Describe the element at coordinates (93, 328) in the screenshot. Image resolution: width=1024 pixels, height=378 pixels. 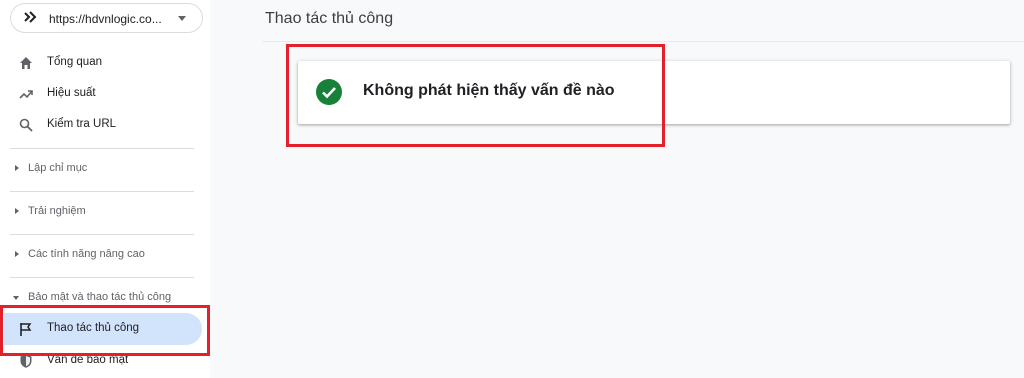
I see `nav-label: Thao tác thủ công` at that location.